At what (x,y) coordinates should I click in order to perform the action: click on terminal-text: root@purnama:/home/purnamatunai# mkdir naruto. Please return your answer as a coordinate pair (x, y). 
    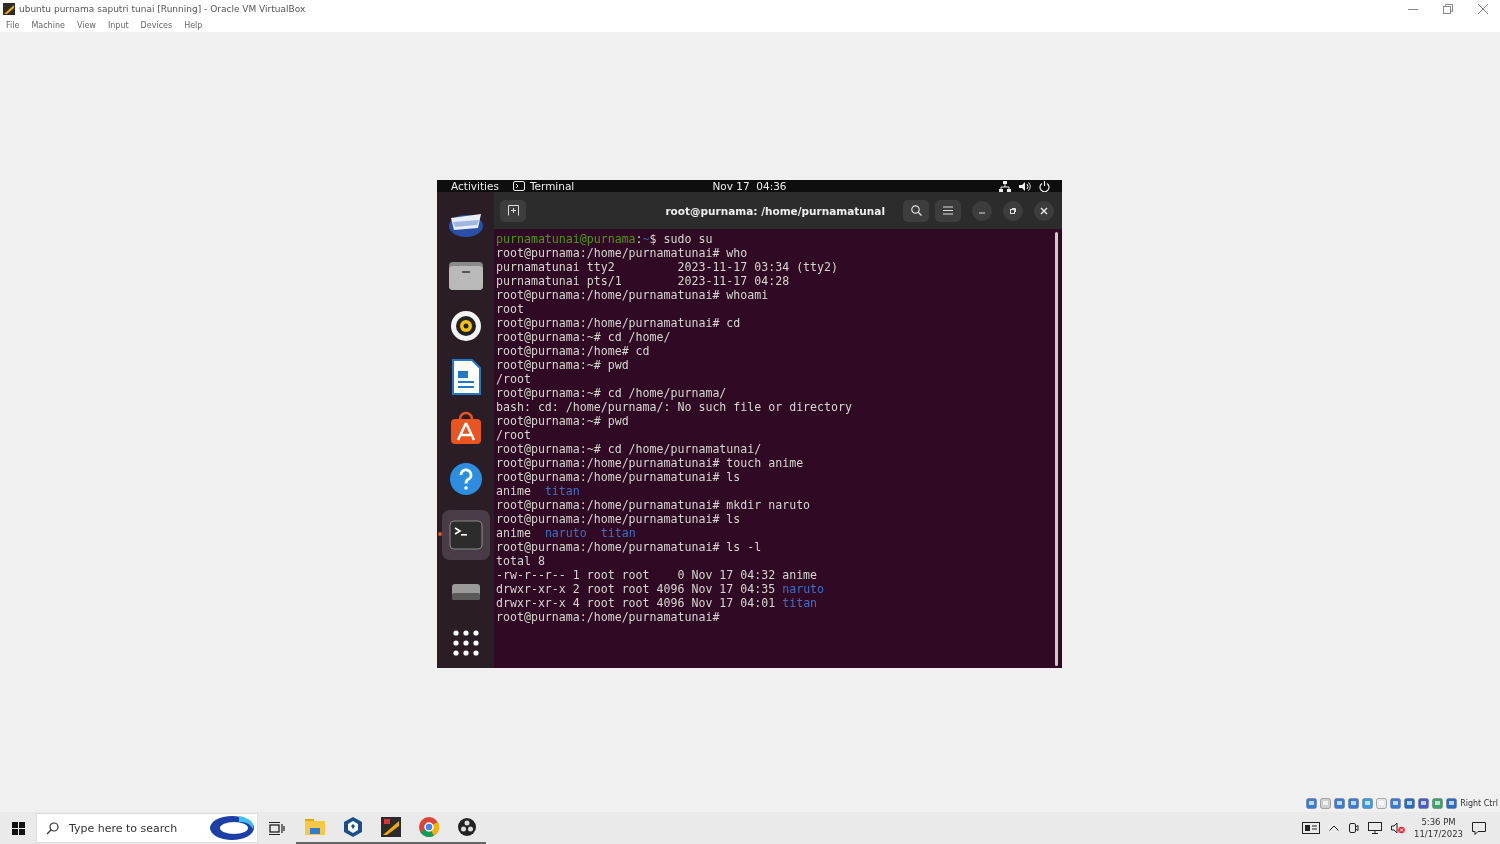
    Looking at the image, I should click on (653, 505).